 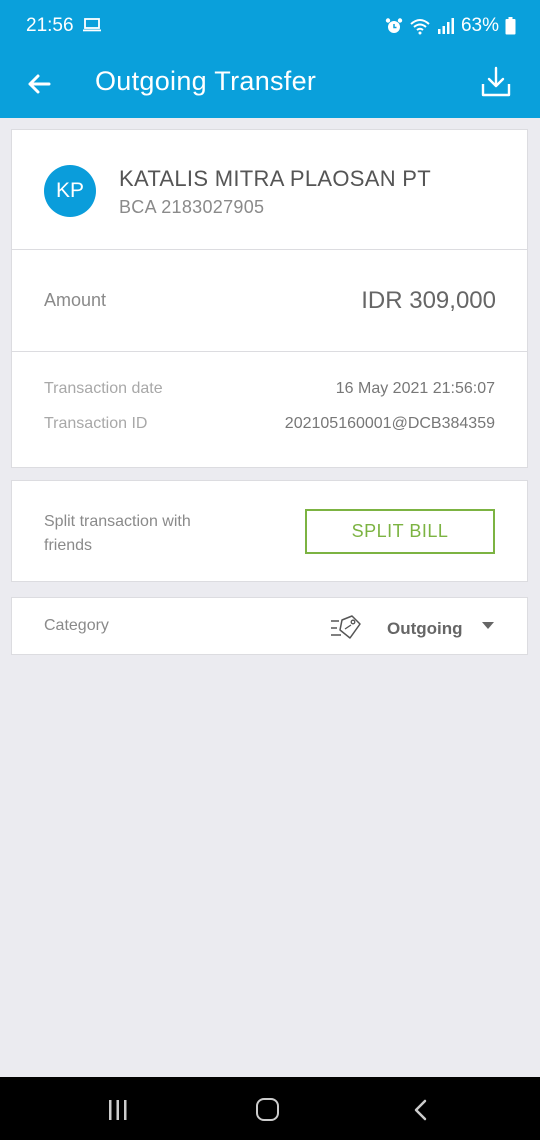 I want to click on wifi-icon, so click(x=420, y=27).